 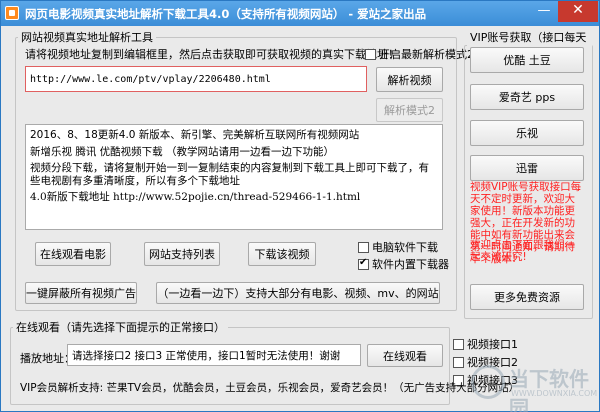 I want to click on video-interface-1-box, so click(x=458, y=344).